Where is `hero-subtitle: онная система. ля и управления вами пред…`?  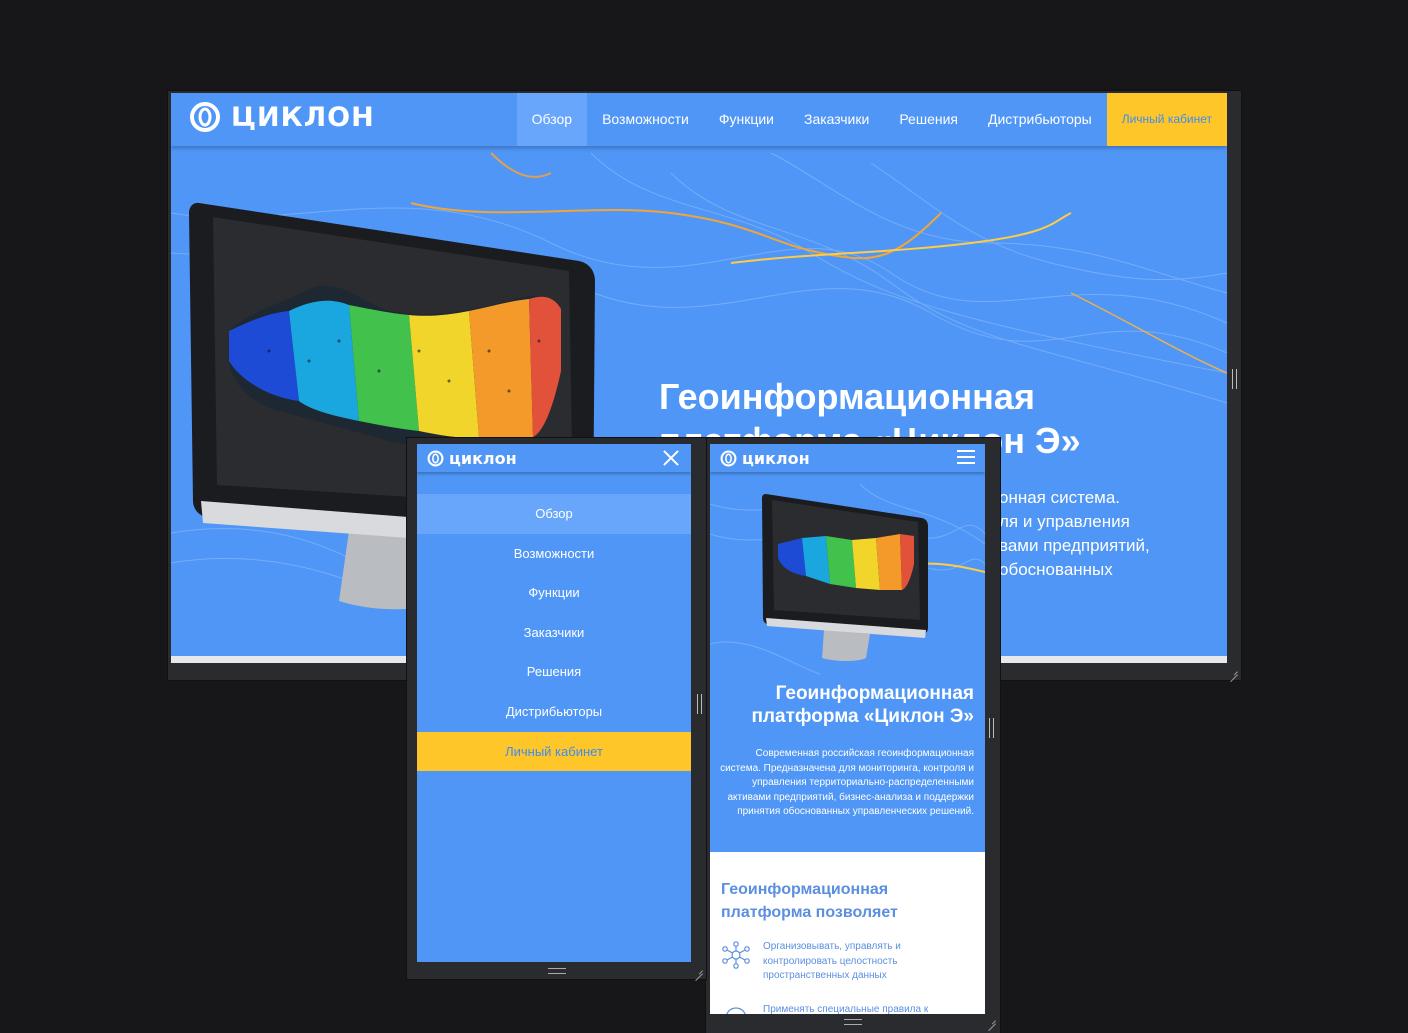 hero-subtitle: онная система. ля и управления вами пред… is located at coordinates (1109, 534).